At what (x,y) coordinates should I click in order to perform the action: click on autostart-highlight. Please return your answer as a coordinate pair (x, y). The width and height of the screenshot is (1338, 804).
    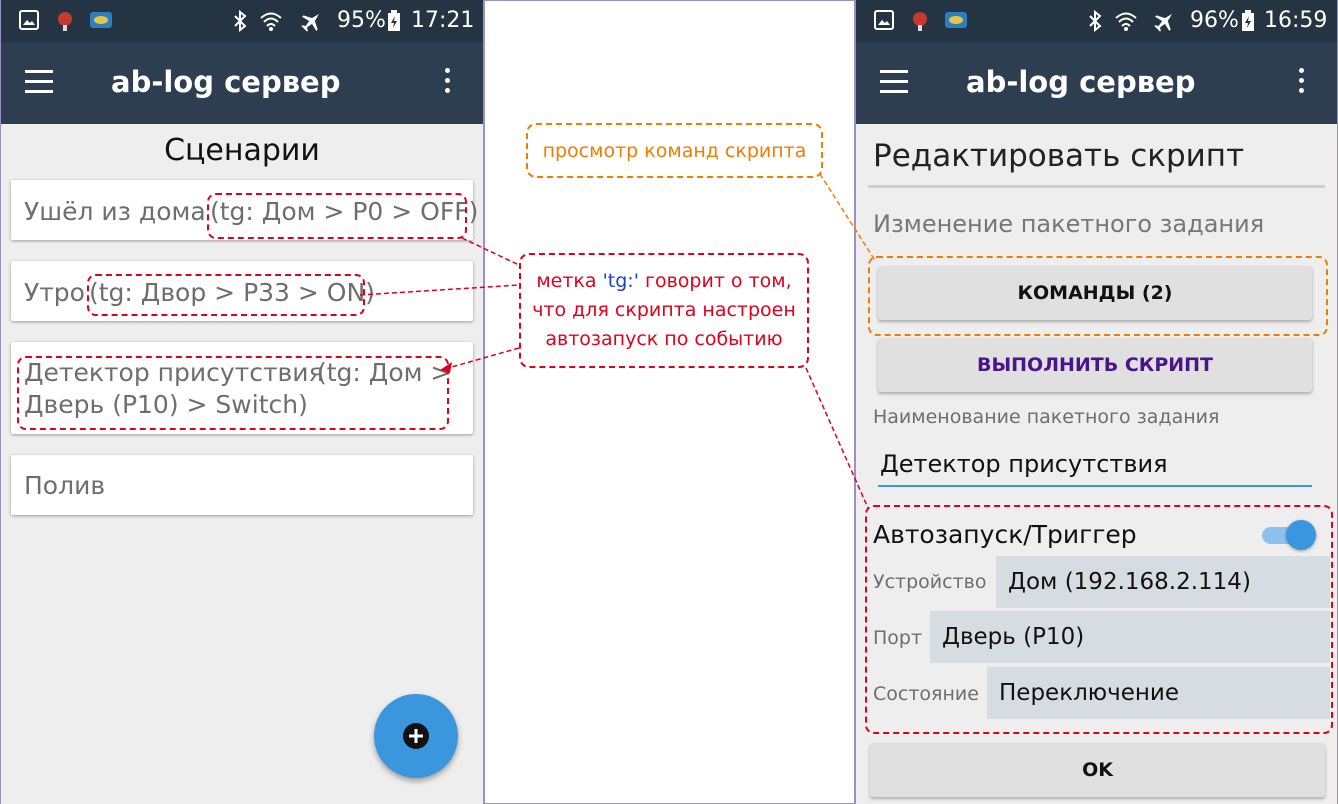
    Looking at the image, I should click on (1099, 619).